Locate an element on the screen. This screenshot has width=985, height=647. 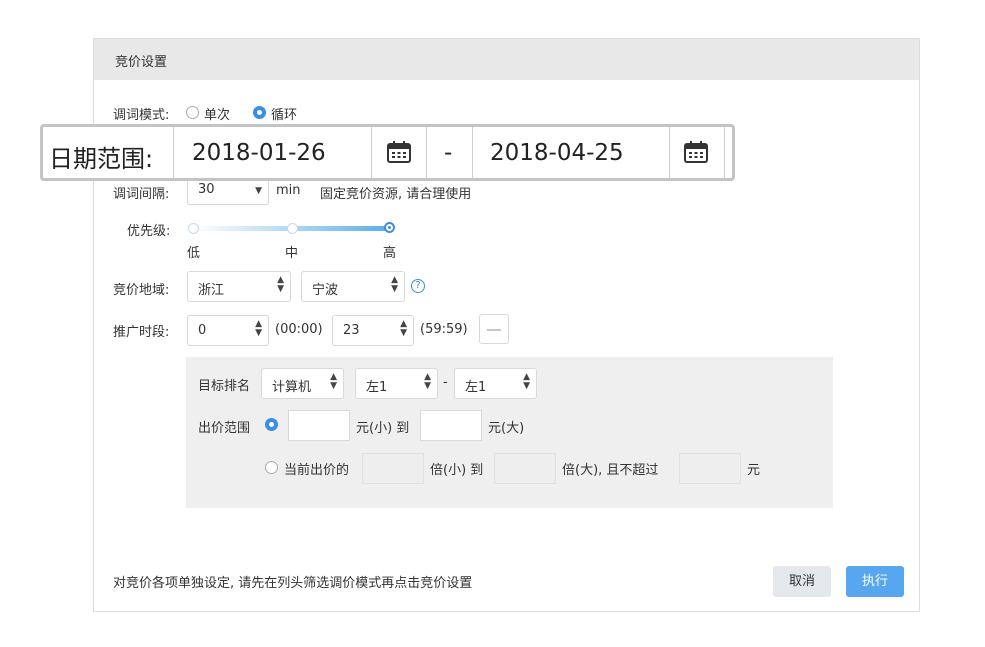
panel-header: 竞价设置 is located at coordinates (506, 59).